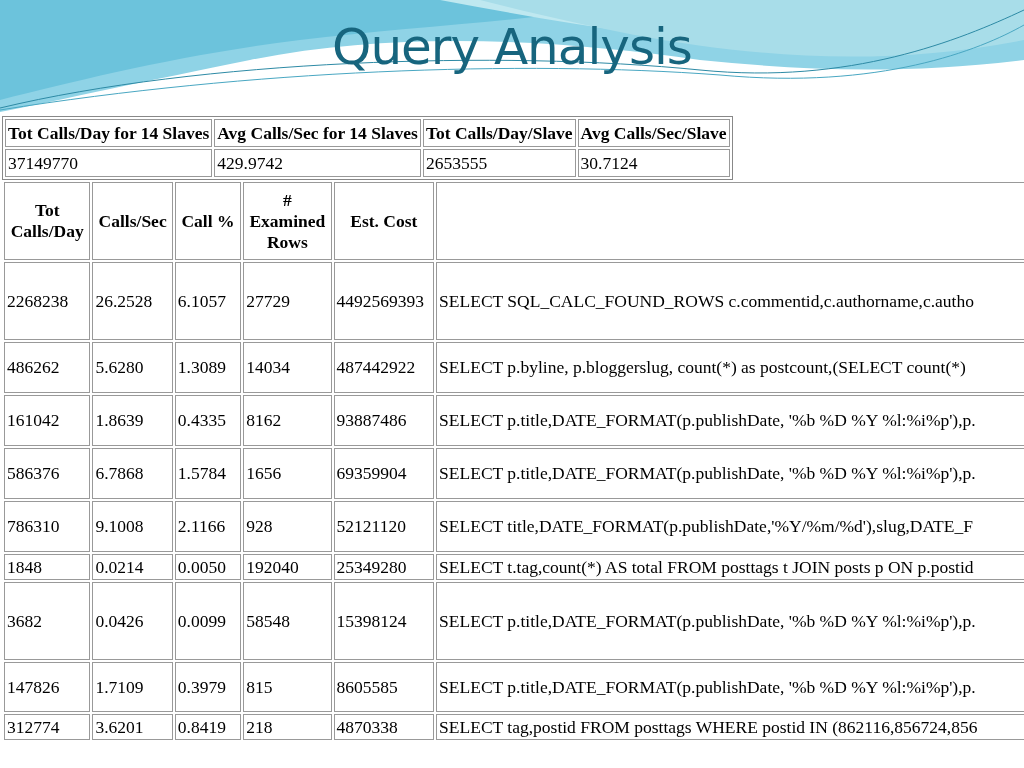  I want to click on table-cell: 30.7124, so click(653, 163).